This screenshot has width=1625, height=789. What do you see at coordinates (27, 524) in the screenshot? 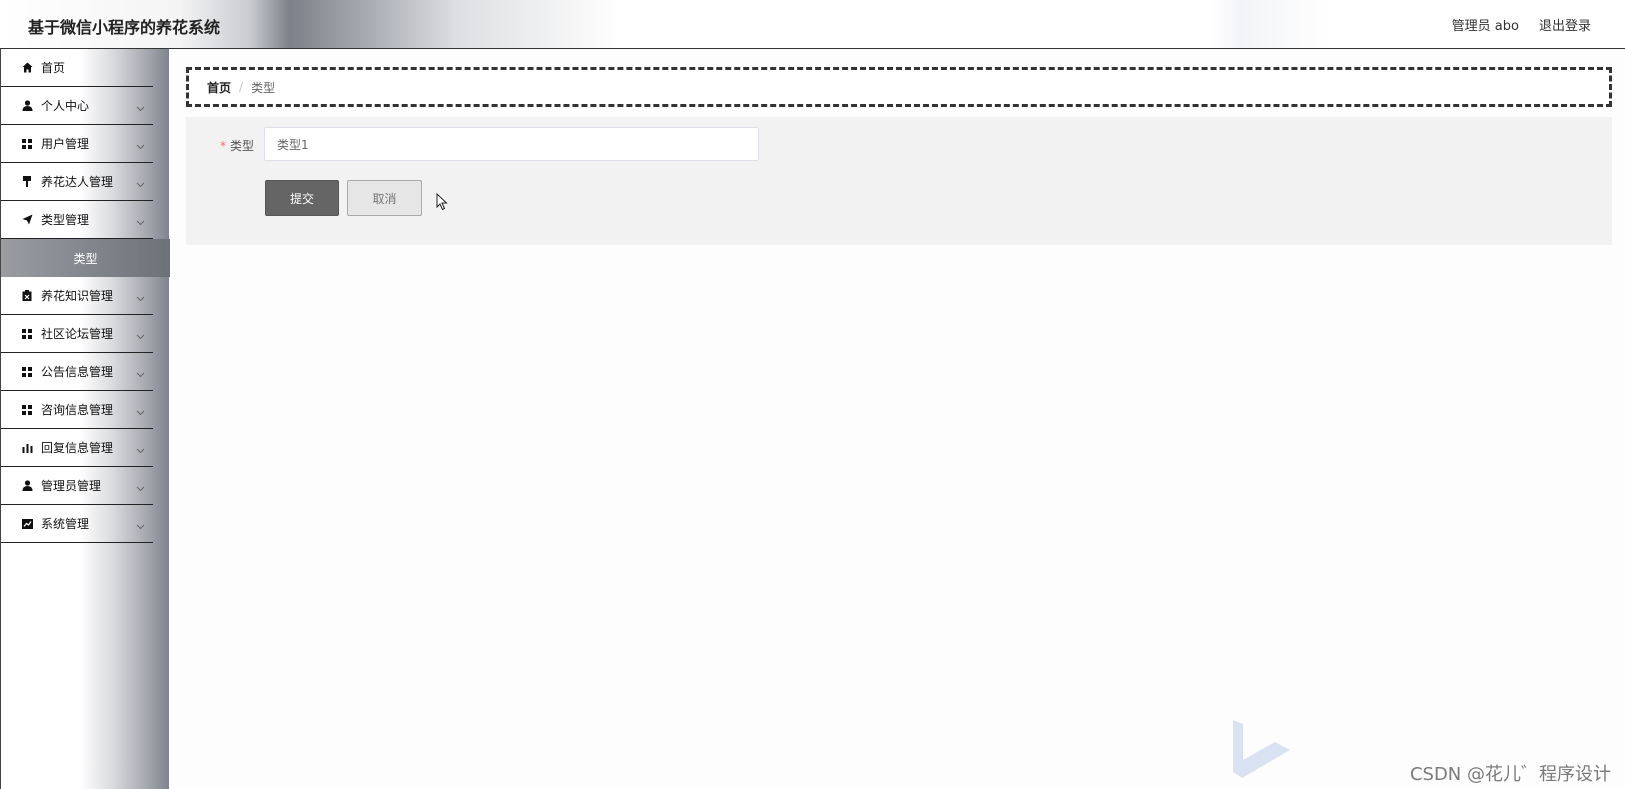
I see `line-chart-icon` at bounding box center [27, 524].